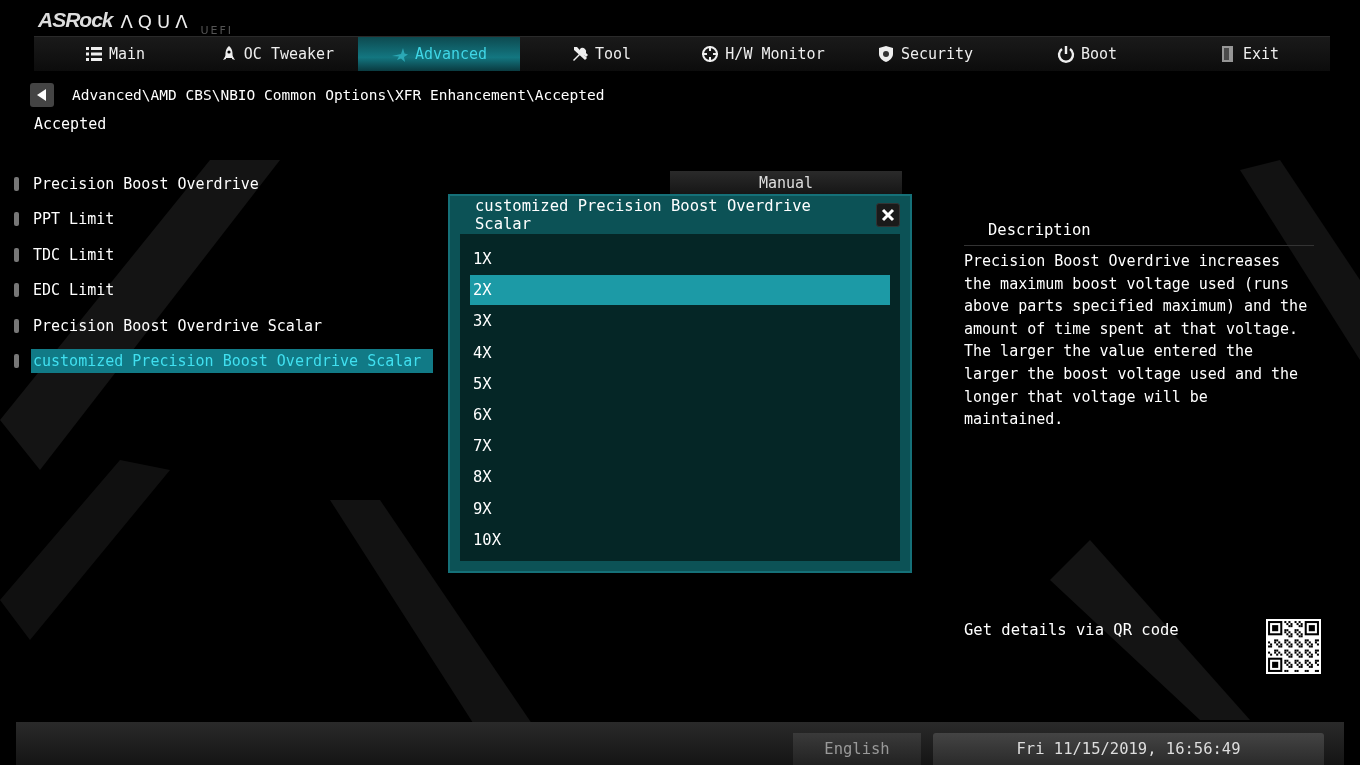 The height and width of the screenshot is (765, 1360). Describe the element at coordinates (710, 54) in the screenshot. I see `crosshair-icon` at that location.